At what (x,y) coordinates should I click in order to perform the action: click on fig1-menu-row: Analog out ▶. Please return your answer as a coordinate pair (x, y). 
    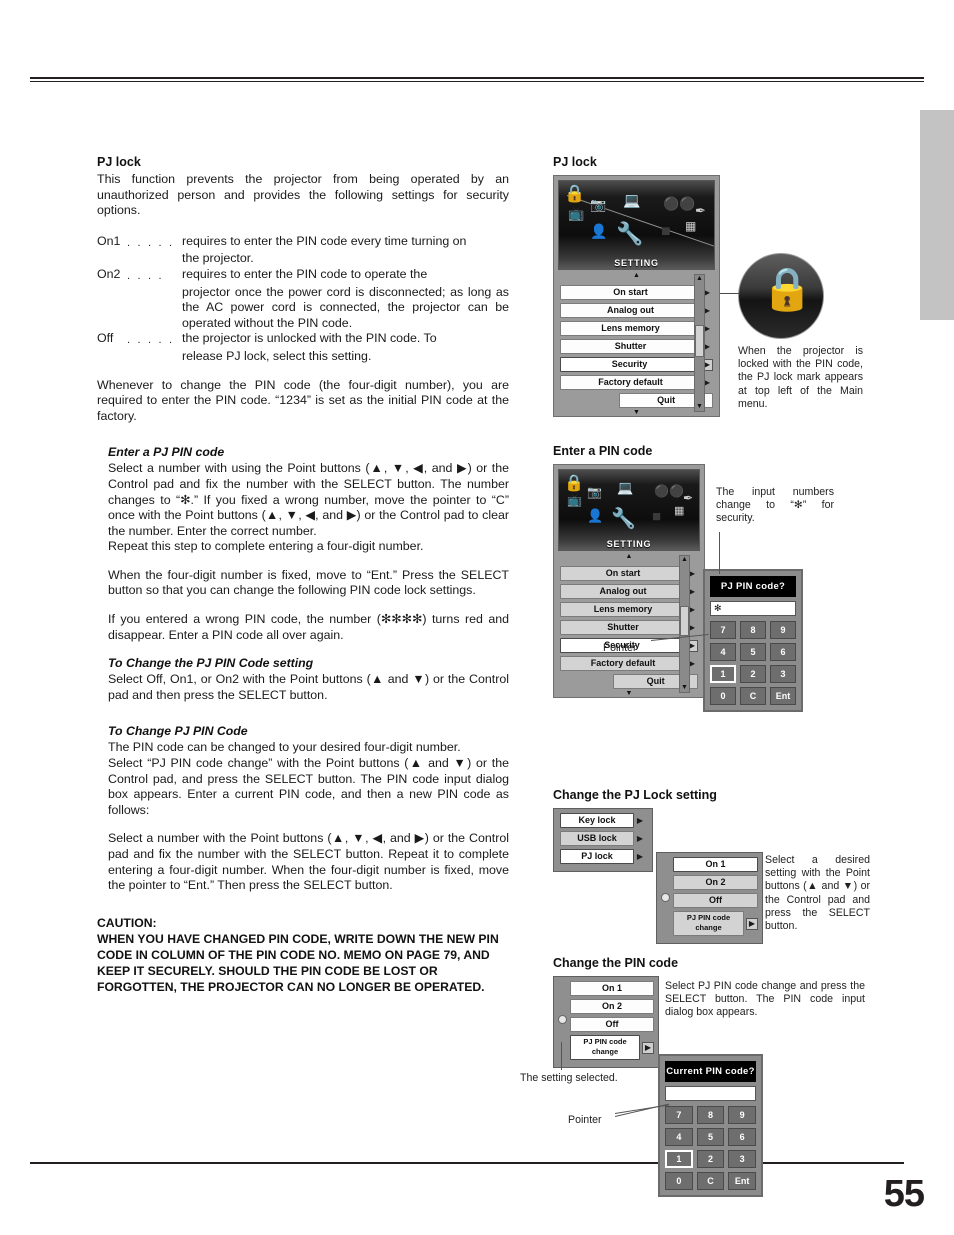
    Looking at the image, I should click on (636, 310).